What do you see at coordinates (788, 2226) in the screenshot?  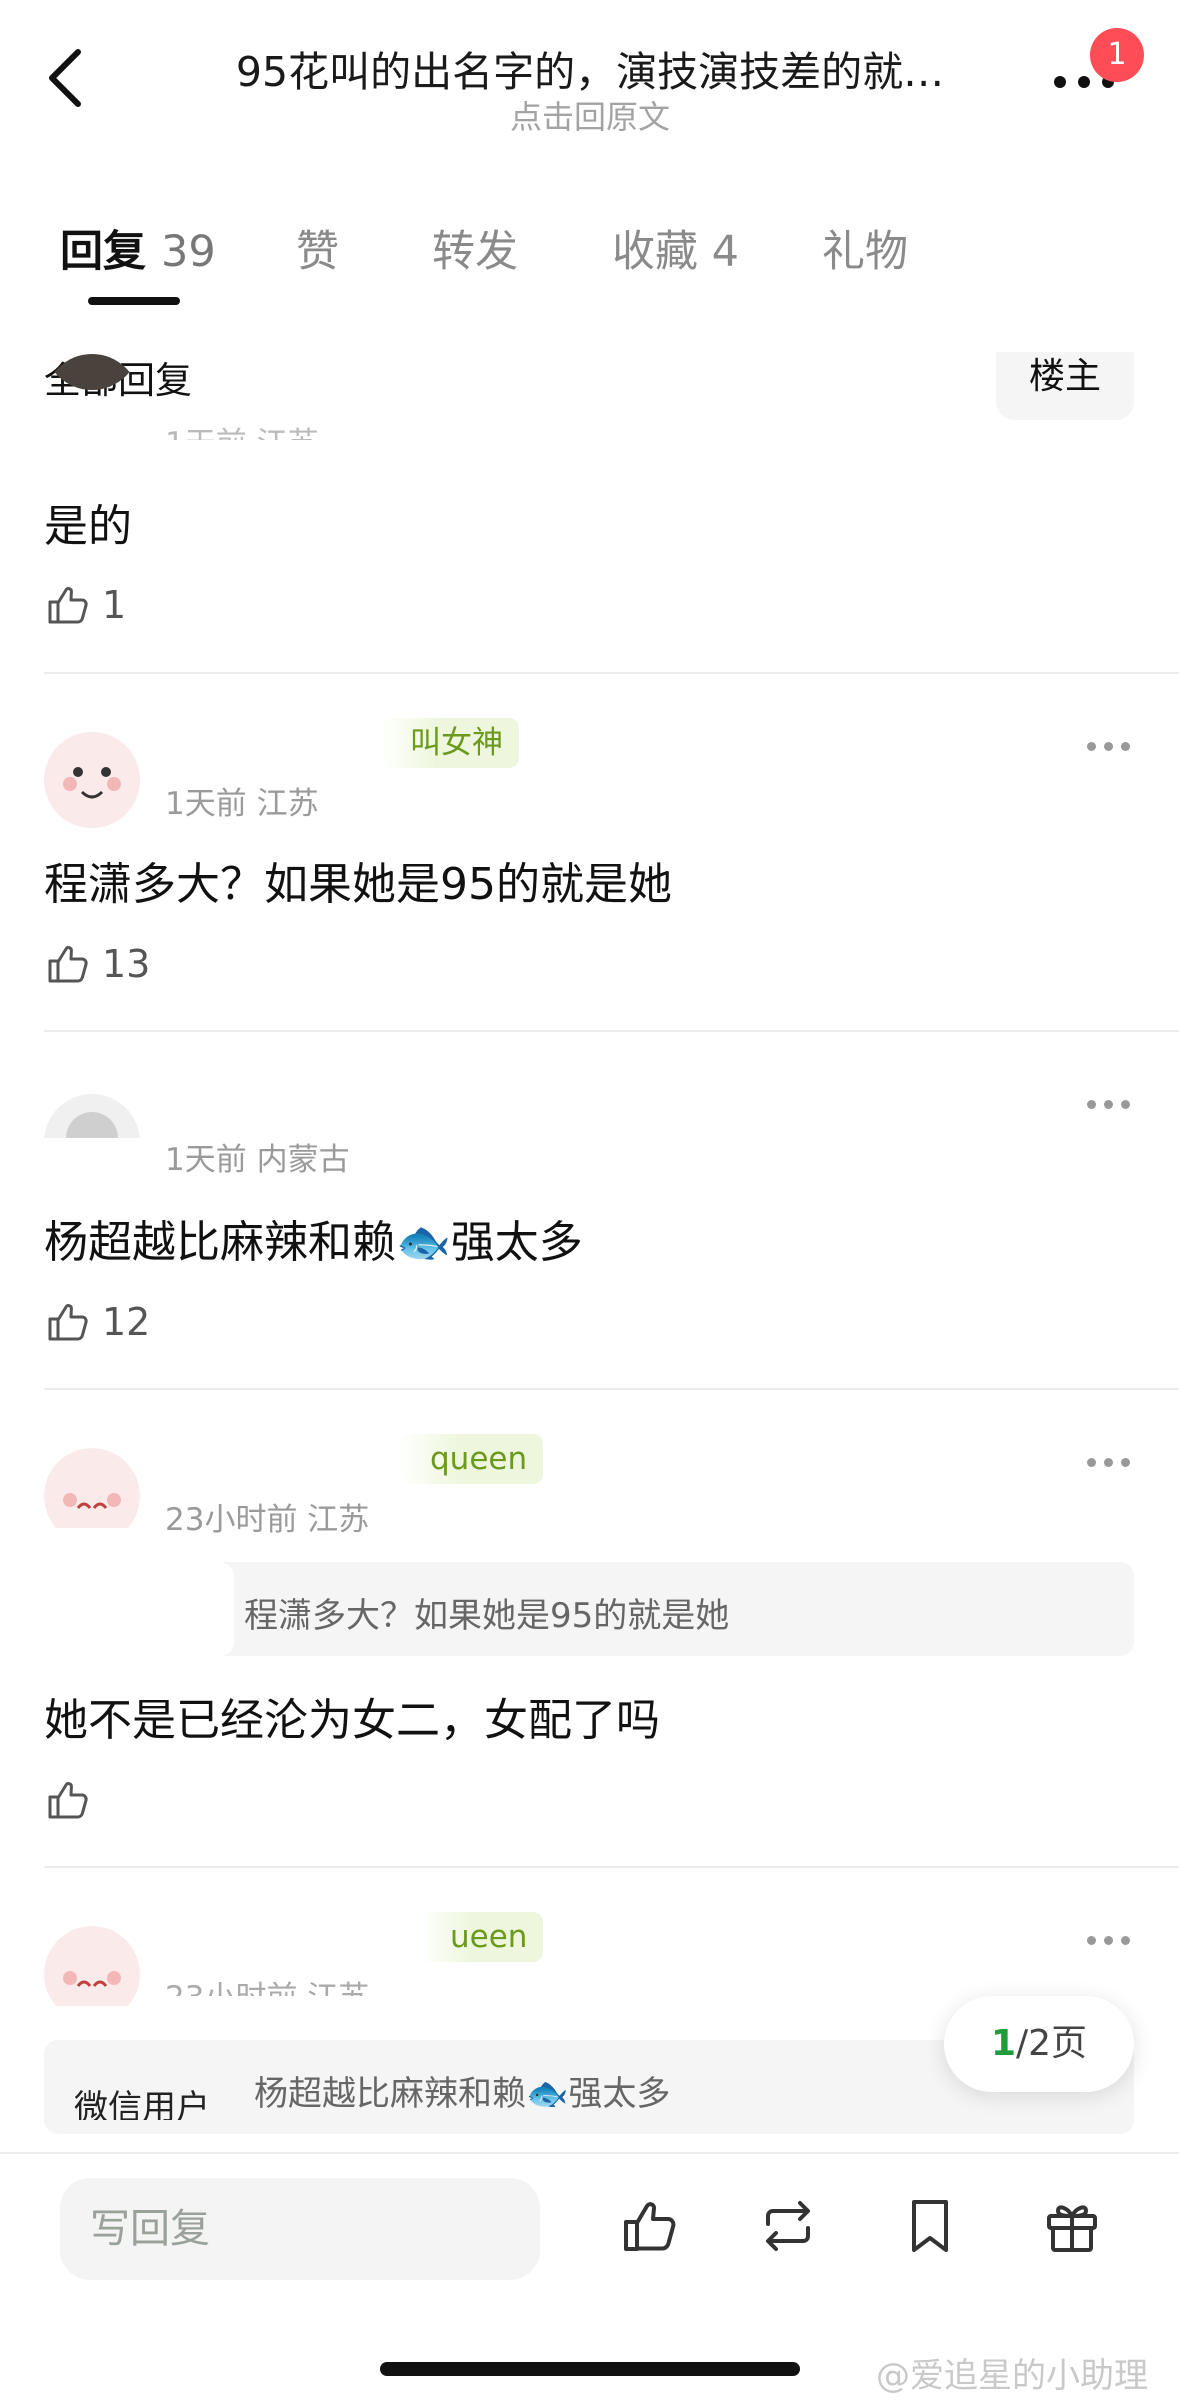 I see `repost-icon` at bounding box center [788, 2226].